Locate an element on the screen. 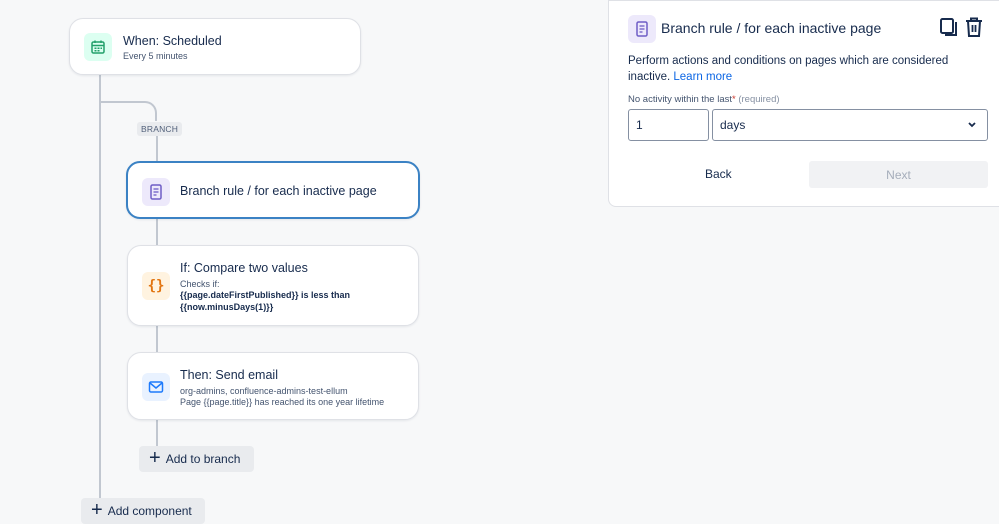  next-button: Next is located at coordinates (898, 174).